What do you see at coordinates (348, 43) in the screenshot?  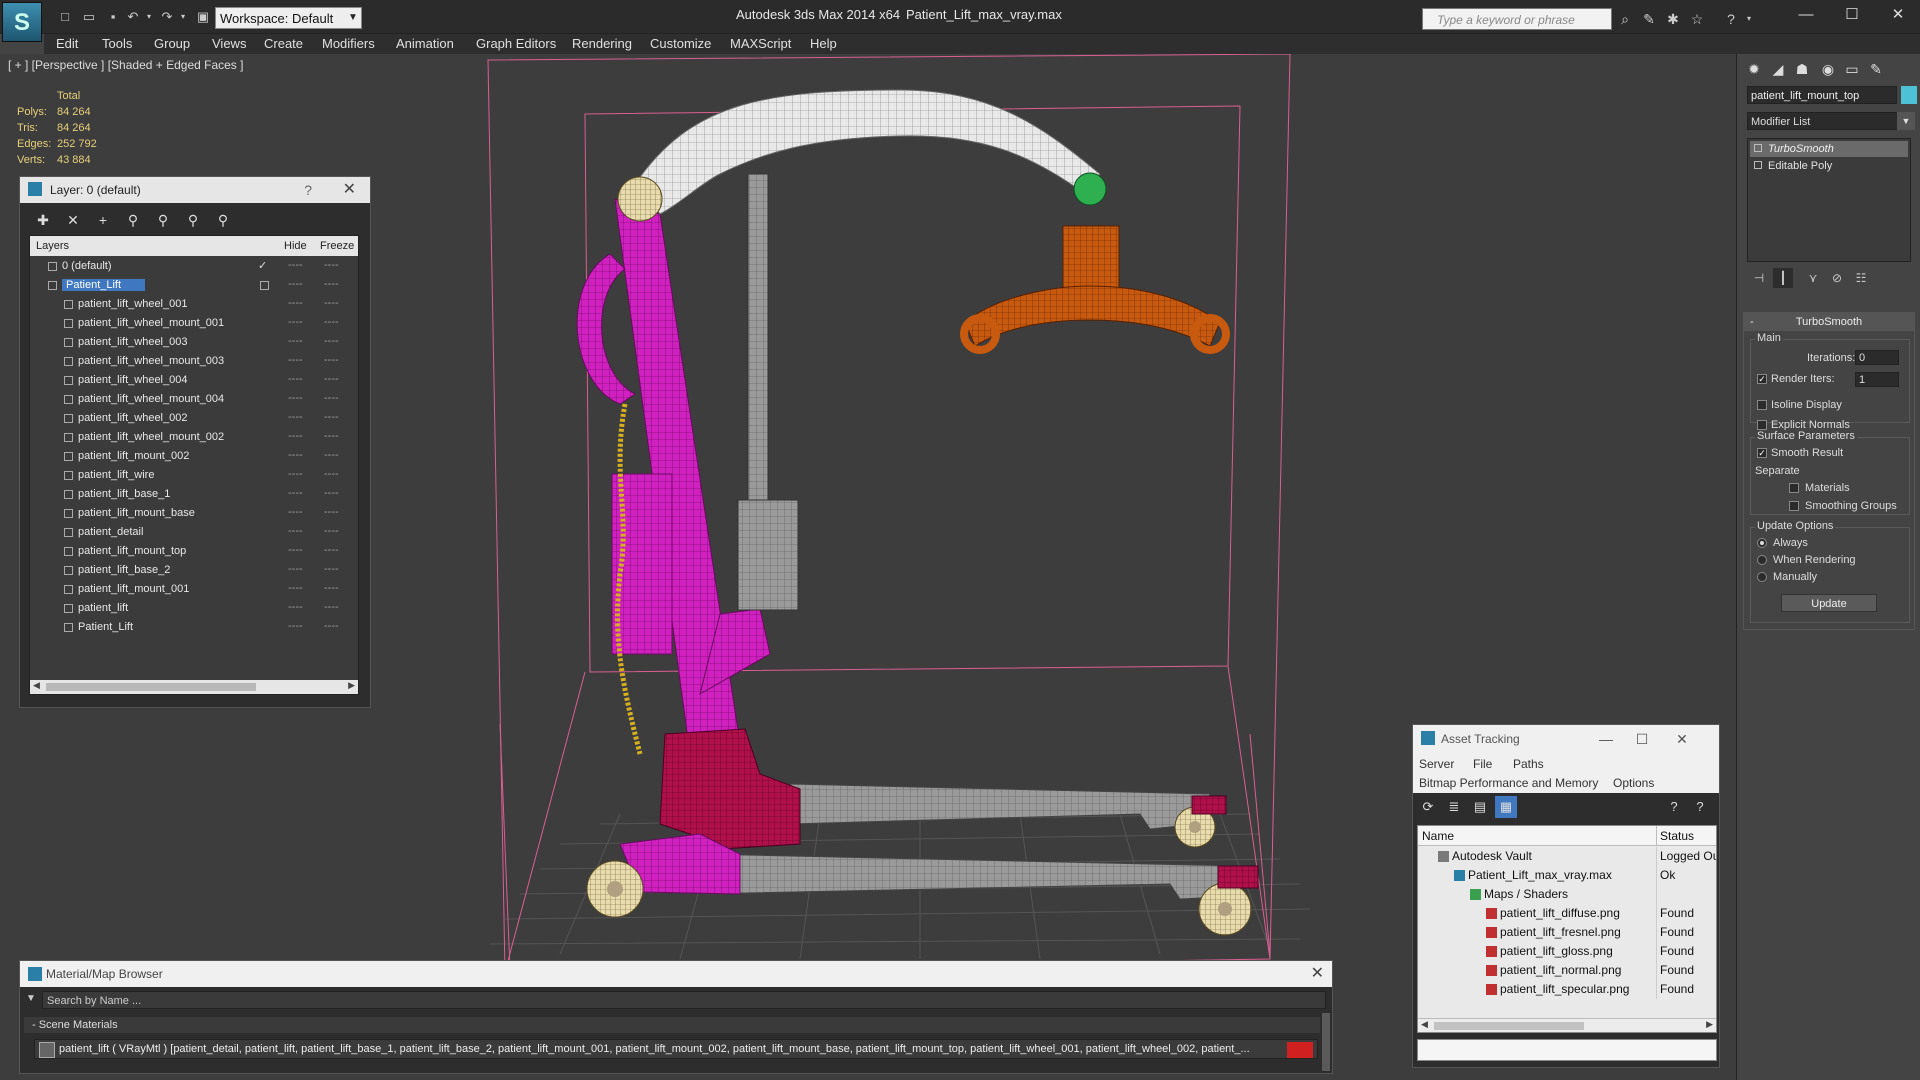 I see `menu-modifiers: Modifiers` at bounding box center [348, 43].